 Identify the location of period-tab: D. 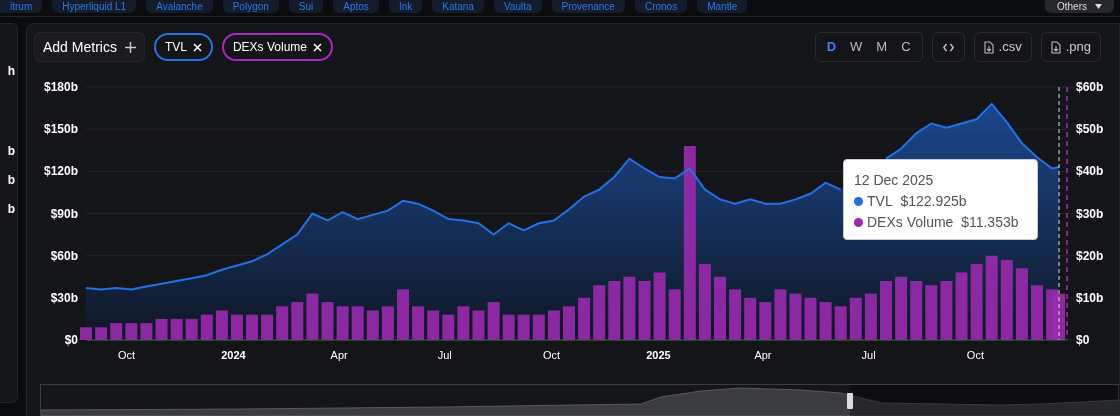
(831, 47).